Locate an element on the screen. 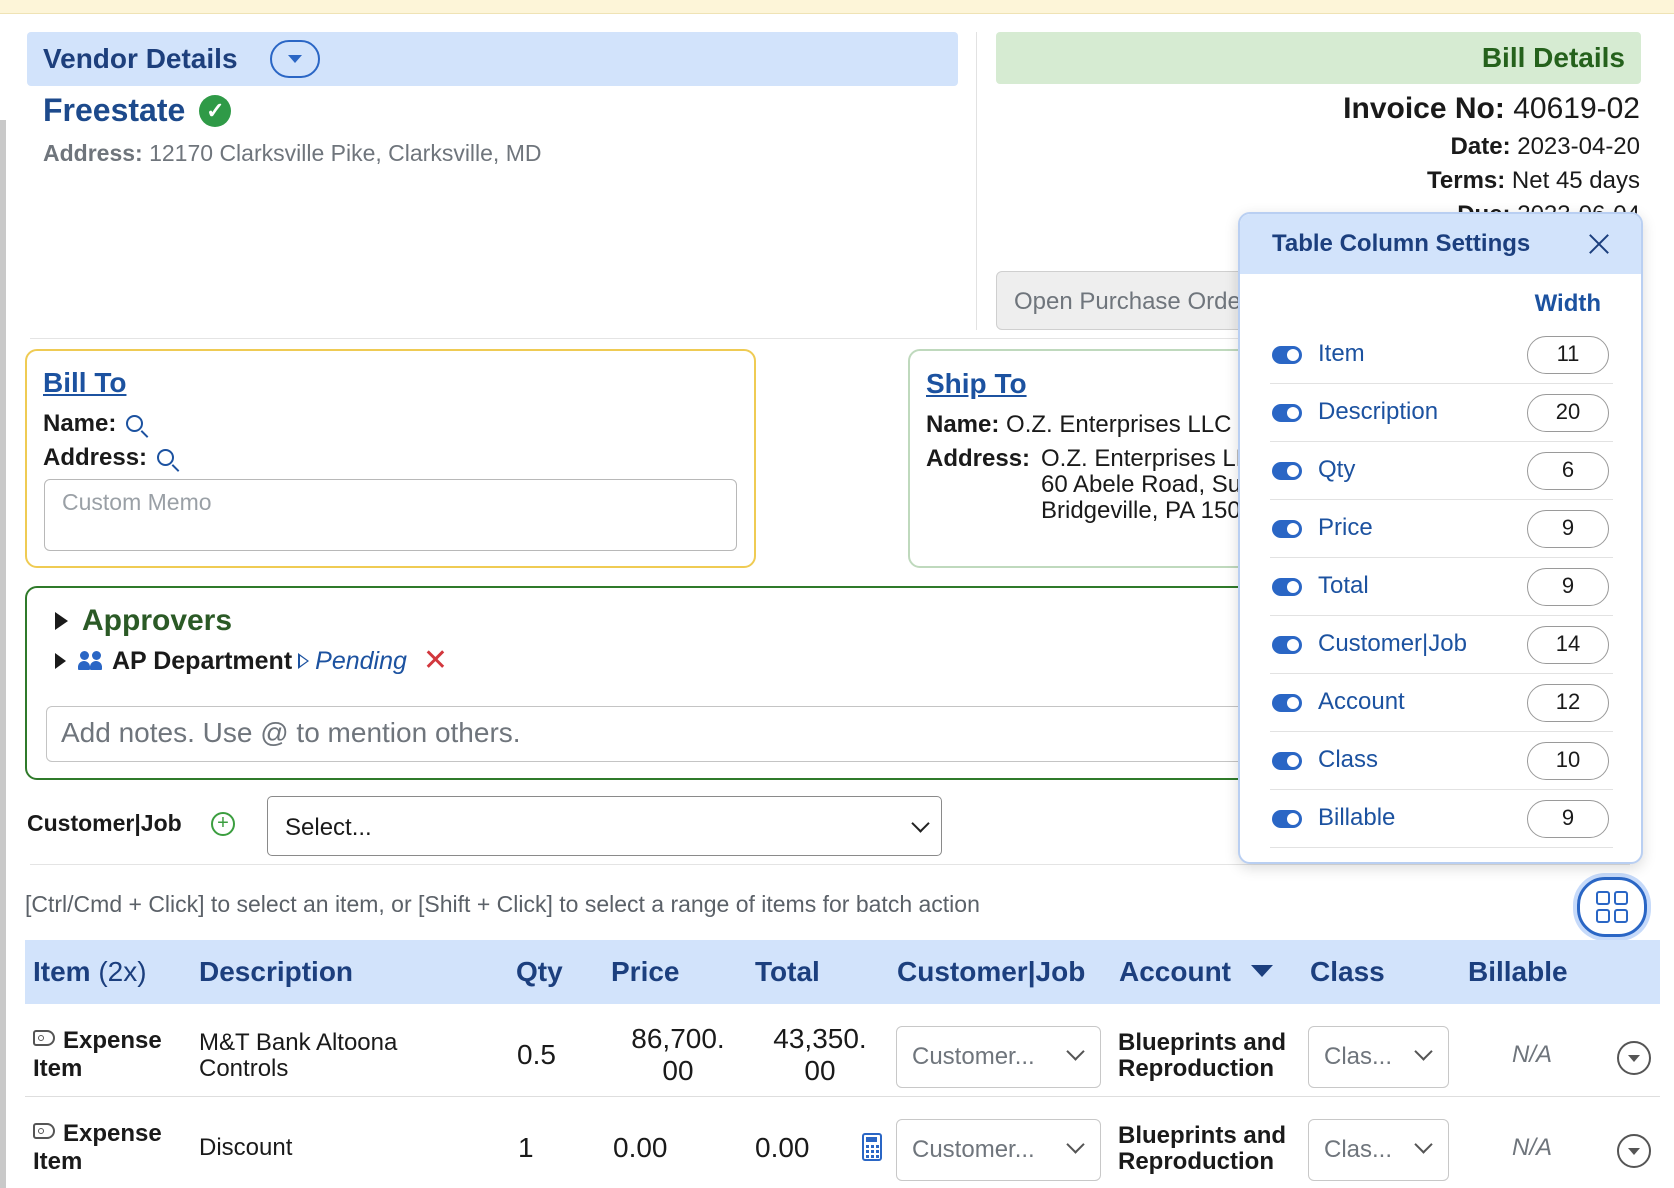  group-icon is located at coordinates (91, 661).